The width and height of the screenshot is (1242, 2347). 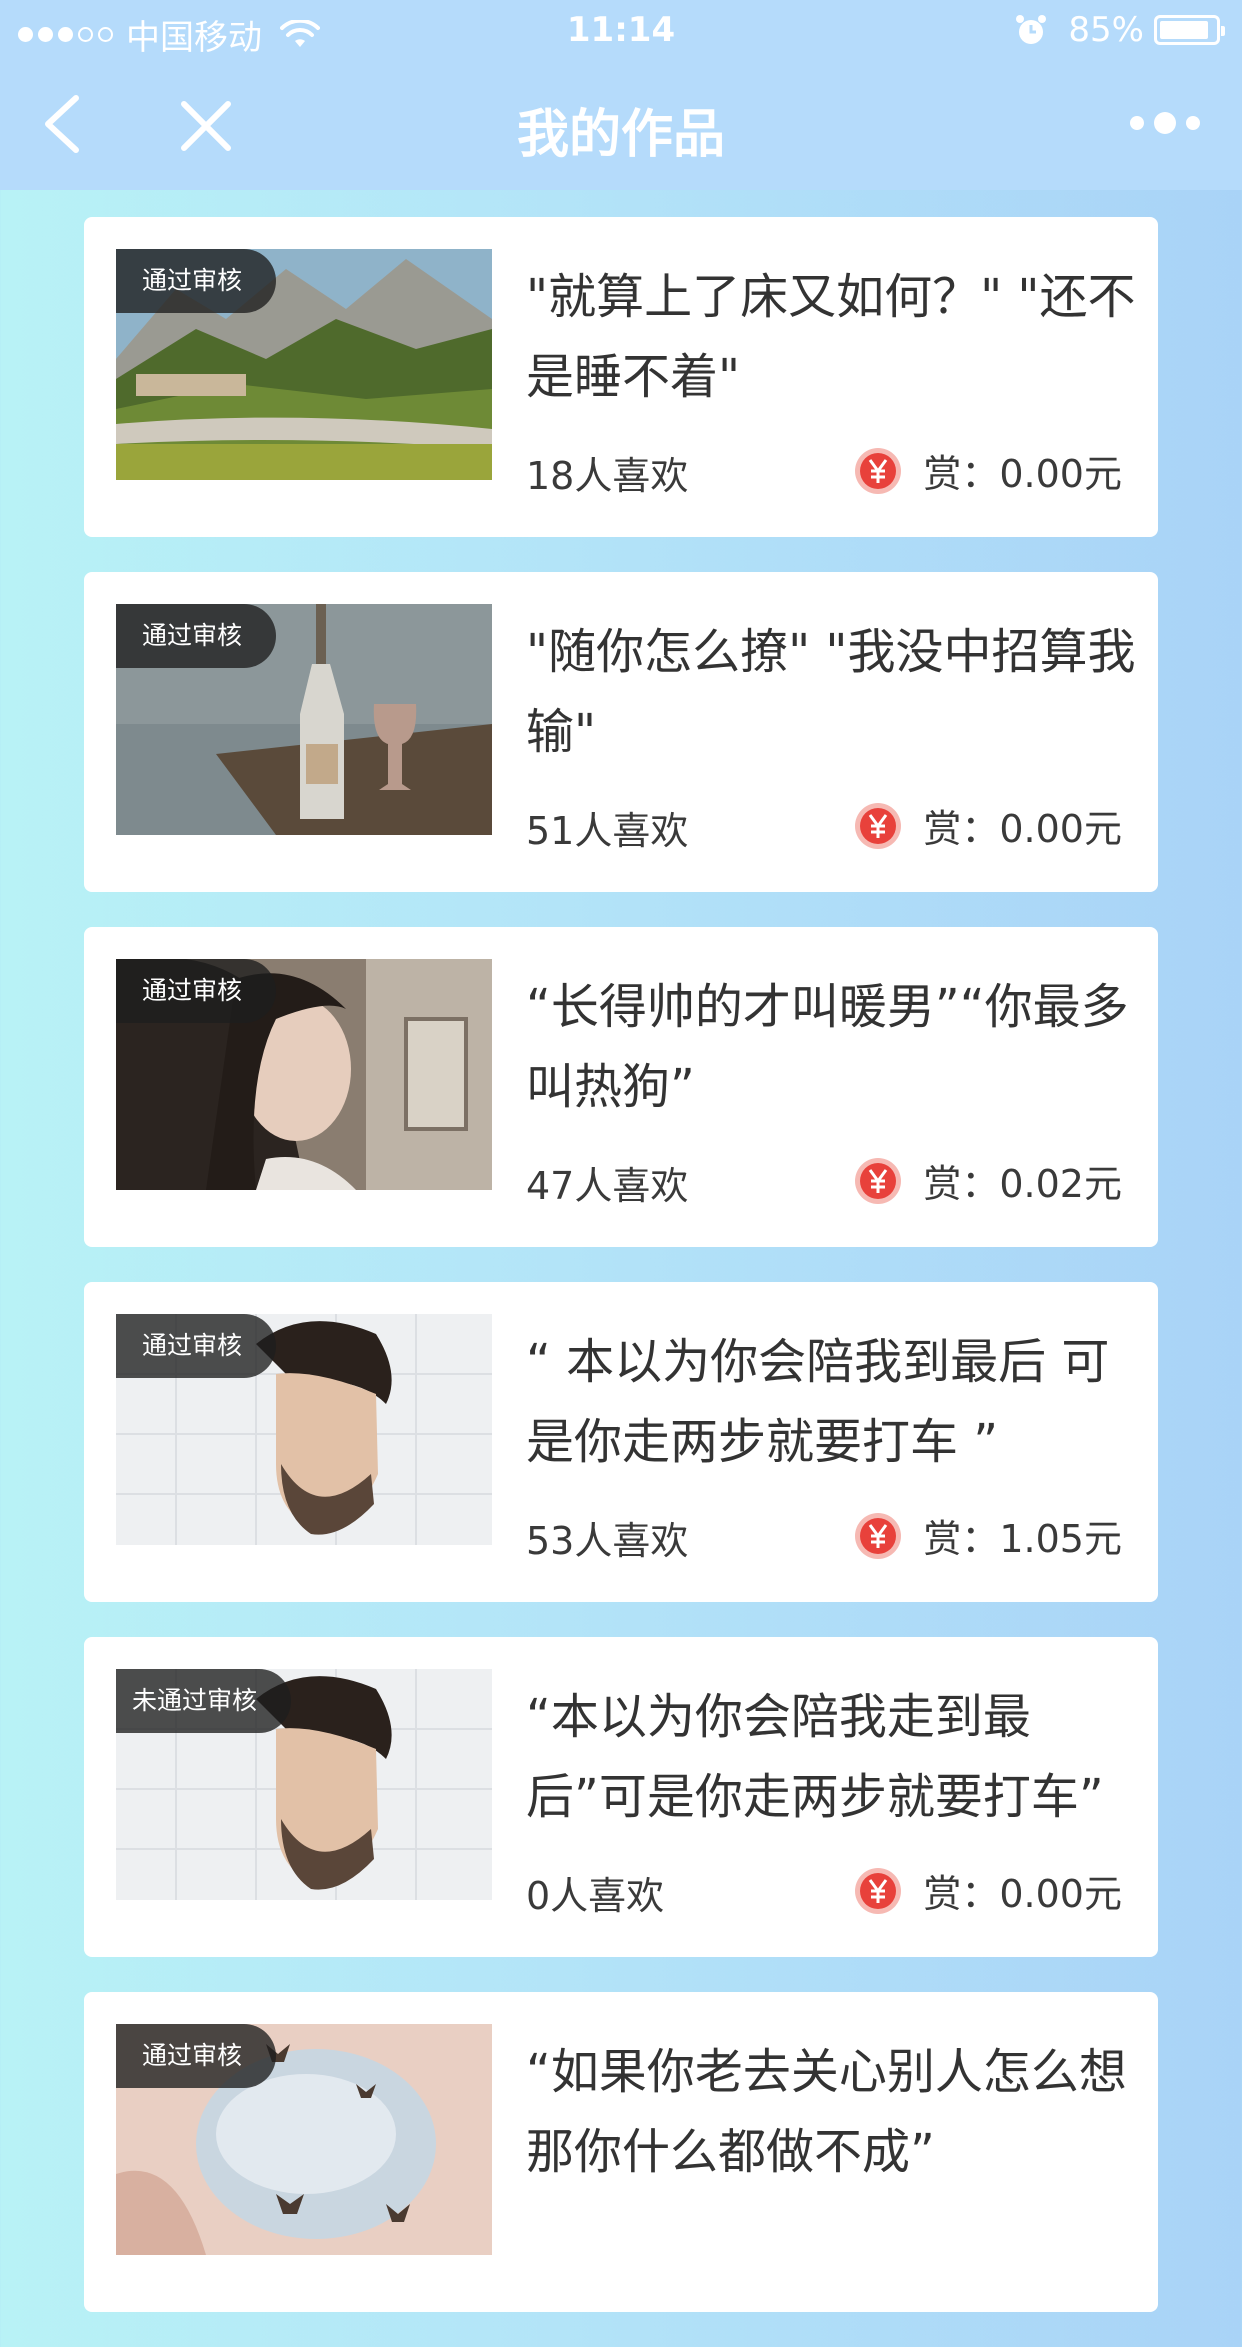 What do you see at coordinates (304, 1784) in the screenshot?
I see `work-thumbnail: 未通过审核` at bounding box center [304, 1784].